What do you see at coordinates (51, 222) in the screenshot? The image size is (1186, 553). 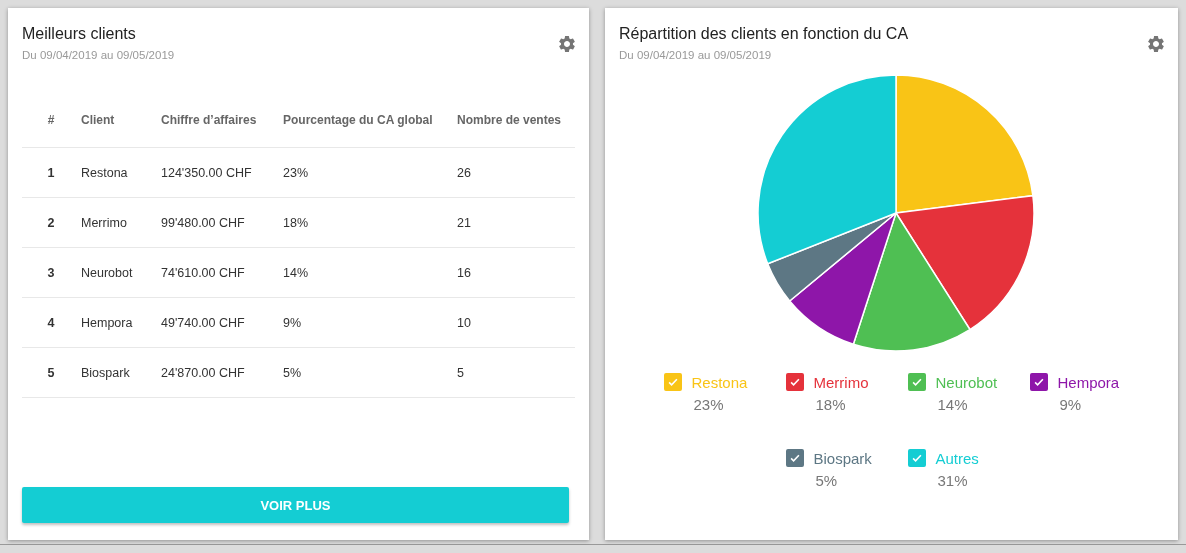 I see `rank-cell: 2` at bounding box center [51, 222].